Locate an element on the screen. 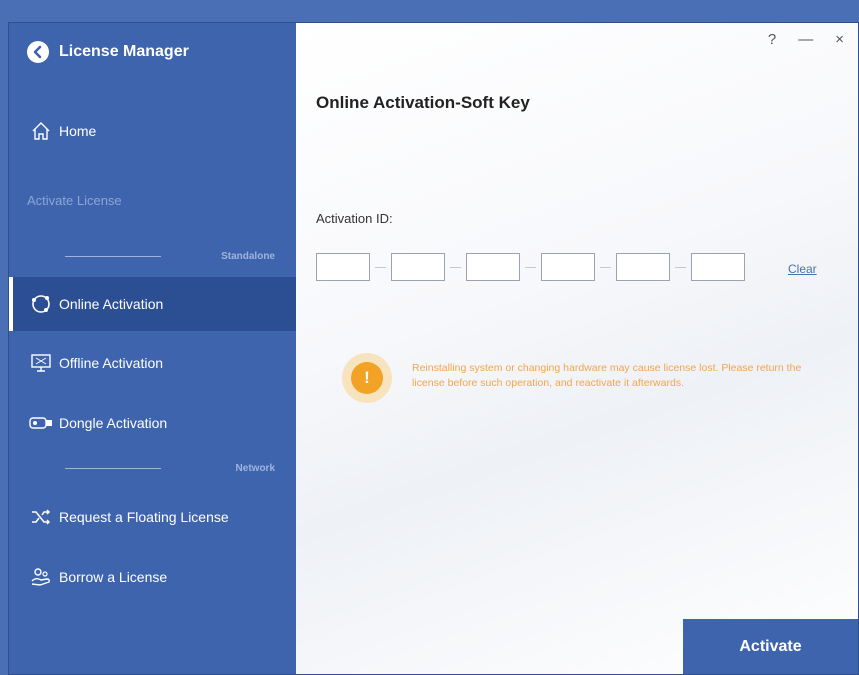 Image resolution: width=859 pixels, height=675 pixels. clear-link: Clear is located at coordinates (802, 269).